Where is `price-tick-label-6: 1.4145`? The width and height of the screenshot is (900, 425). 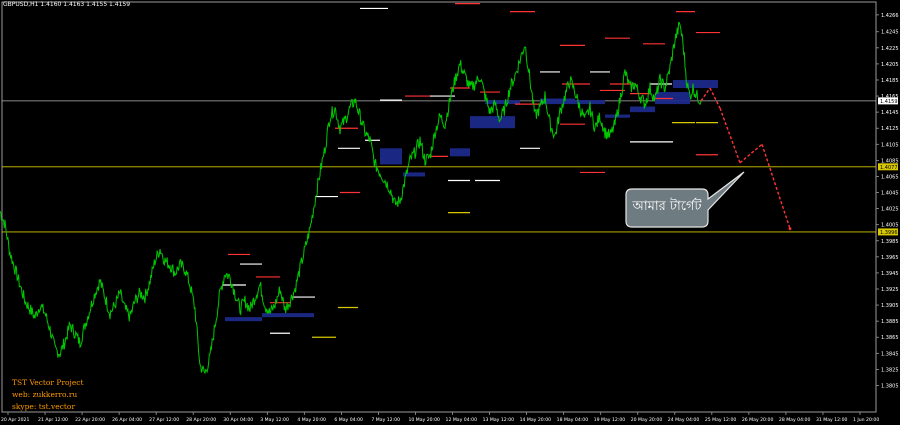
price-tick-label-6: 1.4145 is located at coordinates (890, 113).